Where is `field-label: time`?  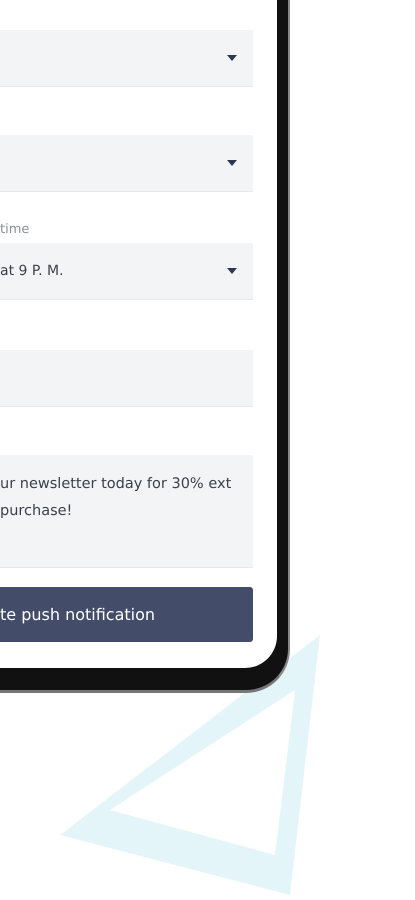
field-label: time is located at coordinates (15, 229).